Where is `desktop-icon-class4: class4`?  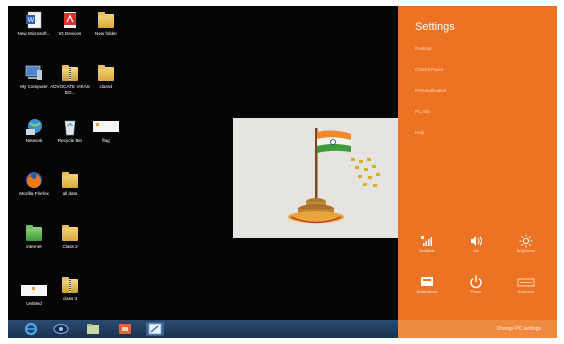 desktop-icon-class4: class4 is located at coordinates (106, 77).